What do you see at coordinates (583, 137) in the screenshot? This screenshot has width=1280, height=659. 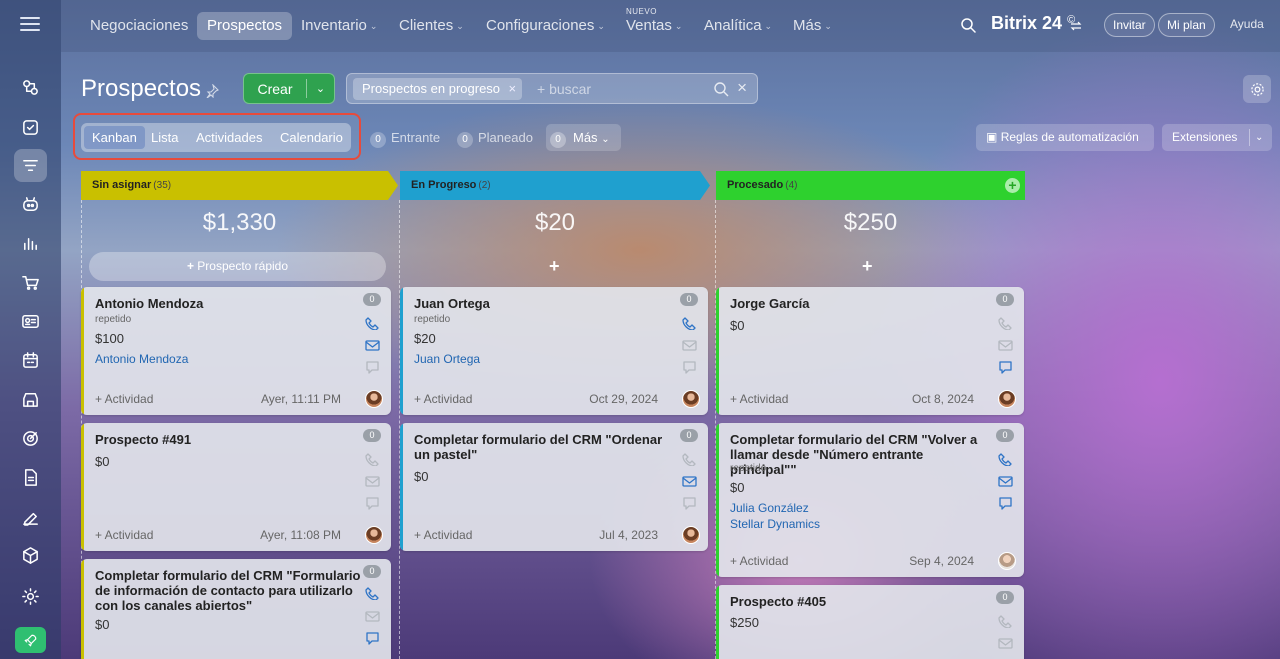 I see `more-counters-button: 0 Más ⌄` at bounding box center [583, 137].